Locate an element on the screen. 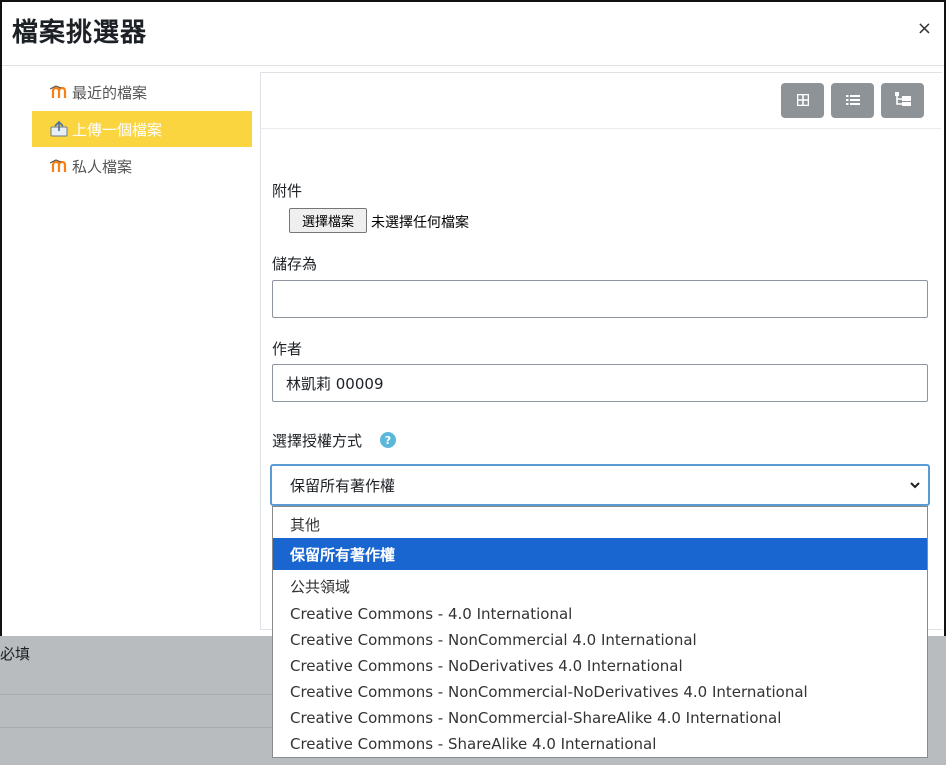  save-as-label: 儲存為 is located at coordinates (295, 264).